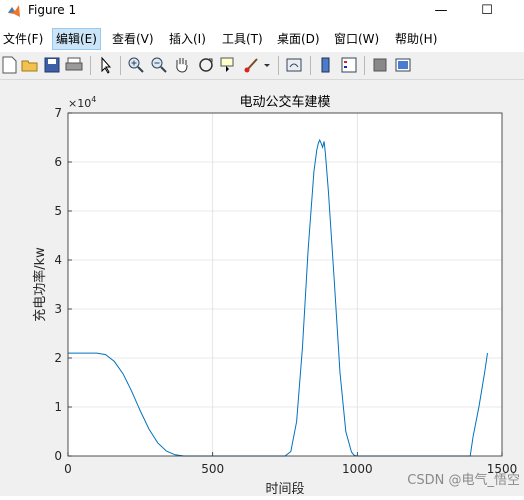 This screenshot has height=500, width=524. I want to click on link-plot-icon, so click(294, 65).